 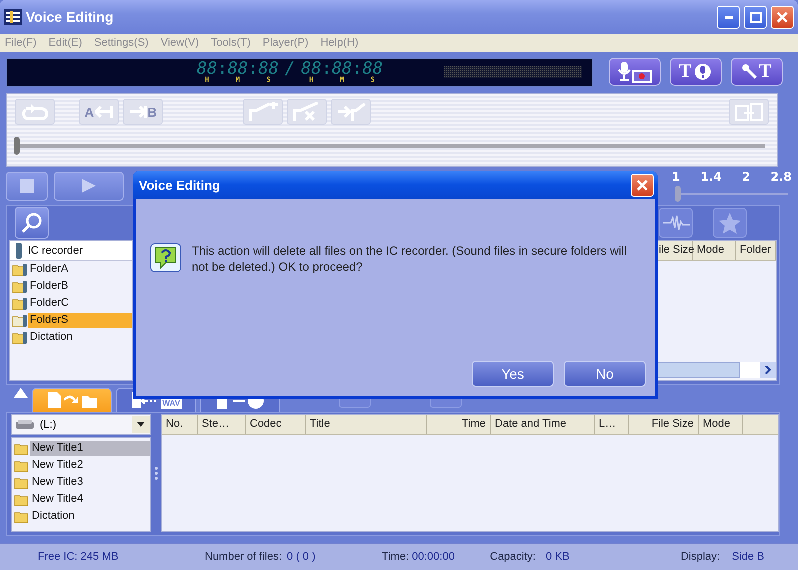 What do you see at coordinates (90, 499) in the screenshot?
I see `folder-item: New Title4` at bounding box center [90, 499].